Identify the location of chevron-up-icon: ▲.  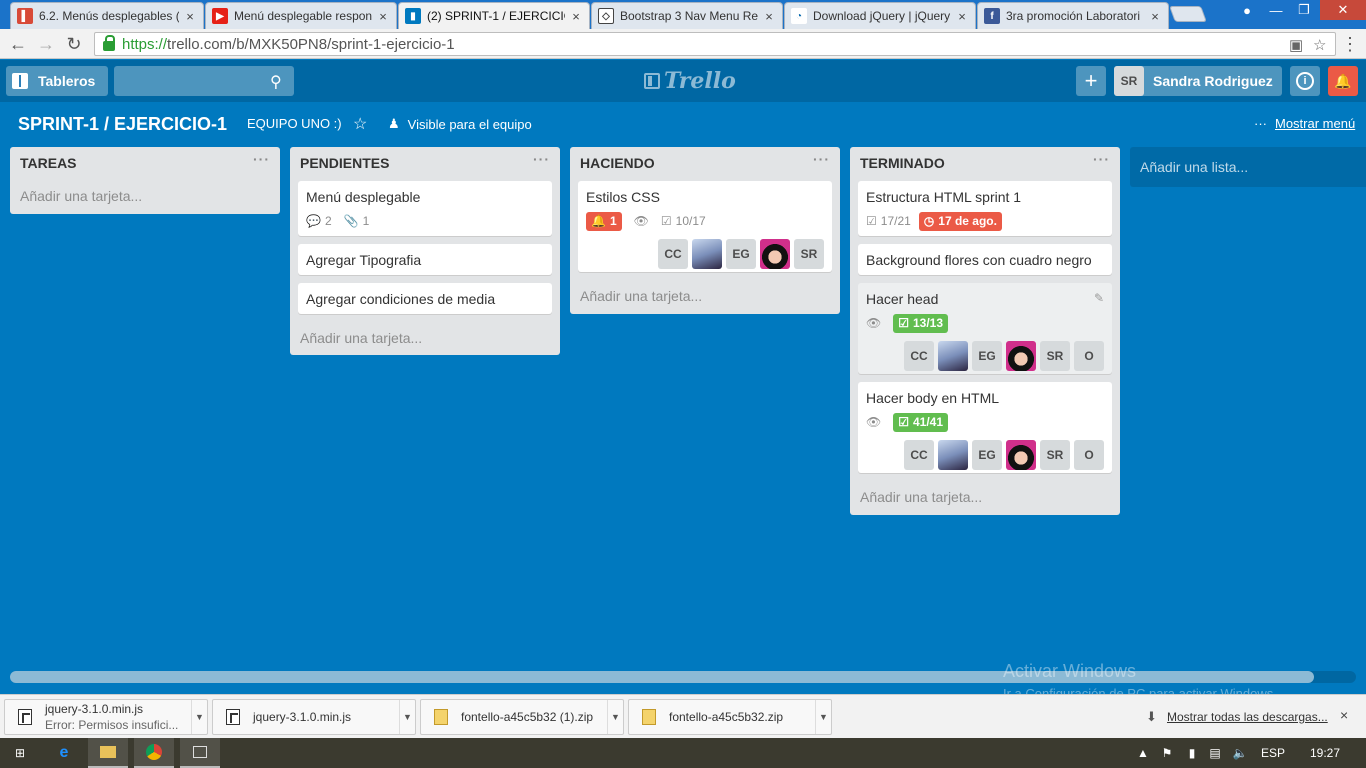
(1143, 753).